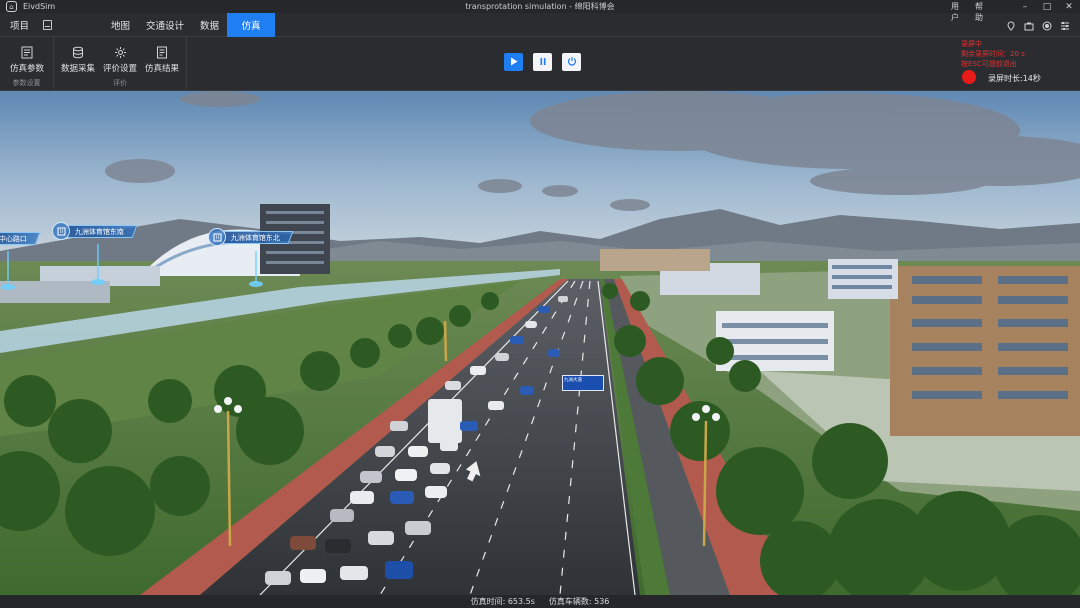 This screenshot has width=1080, height=608. What do you see at coordinates (120, 25) in the screenshot?
I see `tab-map: 地图` at bounding box center [120, 25].